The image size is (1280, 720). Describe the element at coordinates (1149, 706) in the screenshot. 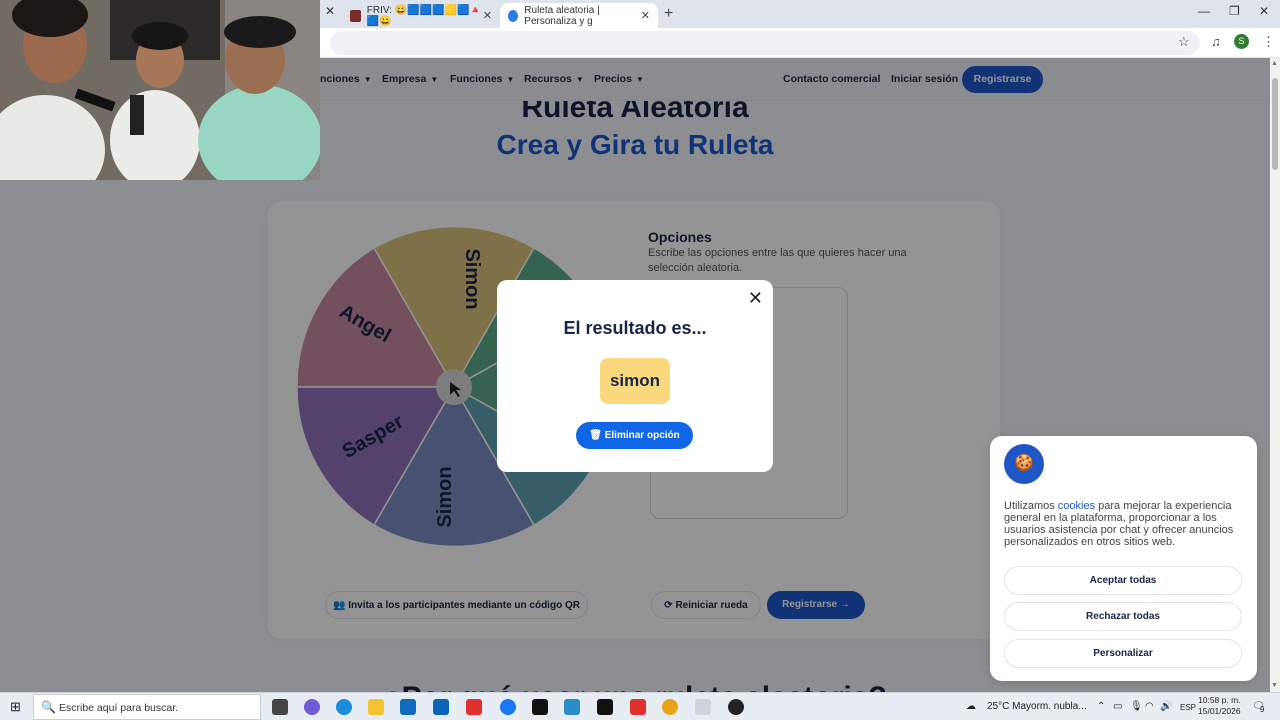

I see `wifi-icon: ◠` at that location.